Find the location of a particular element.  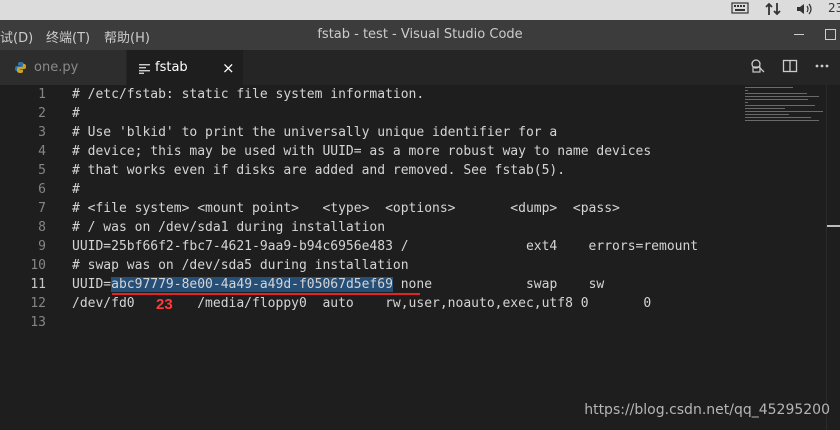

red-underline is located at coordinates (266, 294).